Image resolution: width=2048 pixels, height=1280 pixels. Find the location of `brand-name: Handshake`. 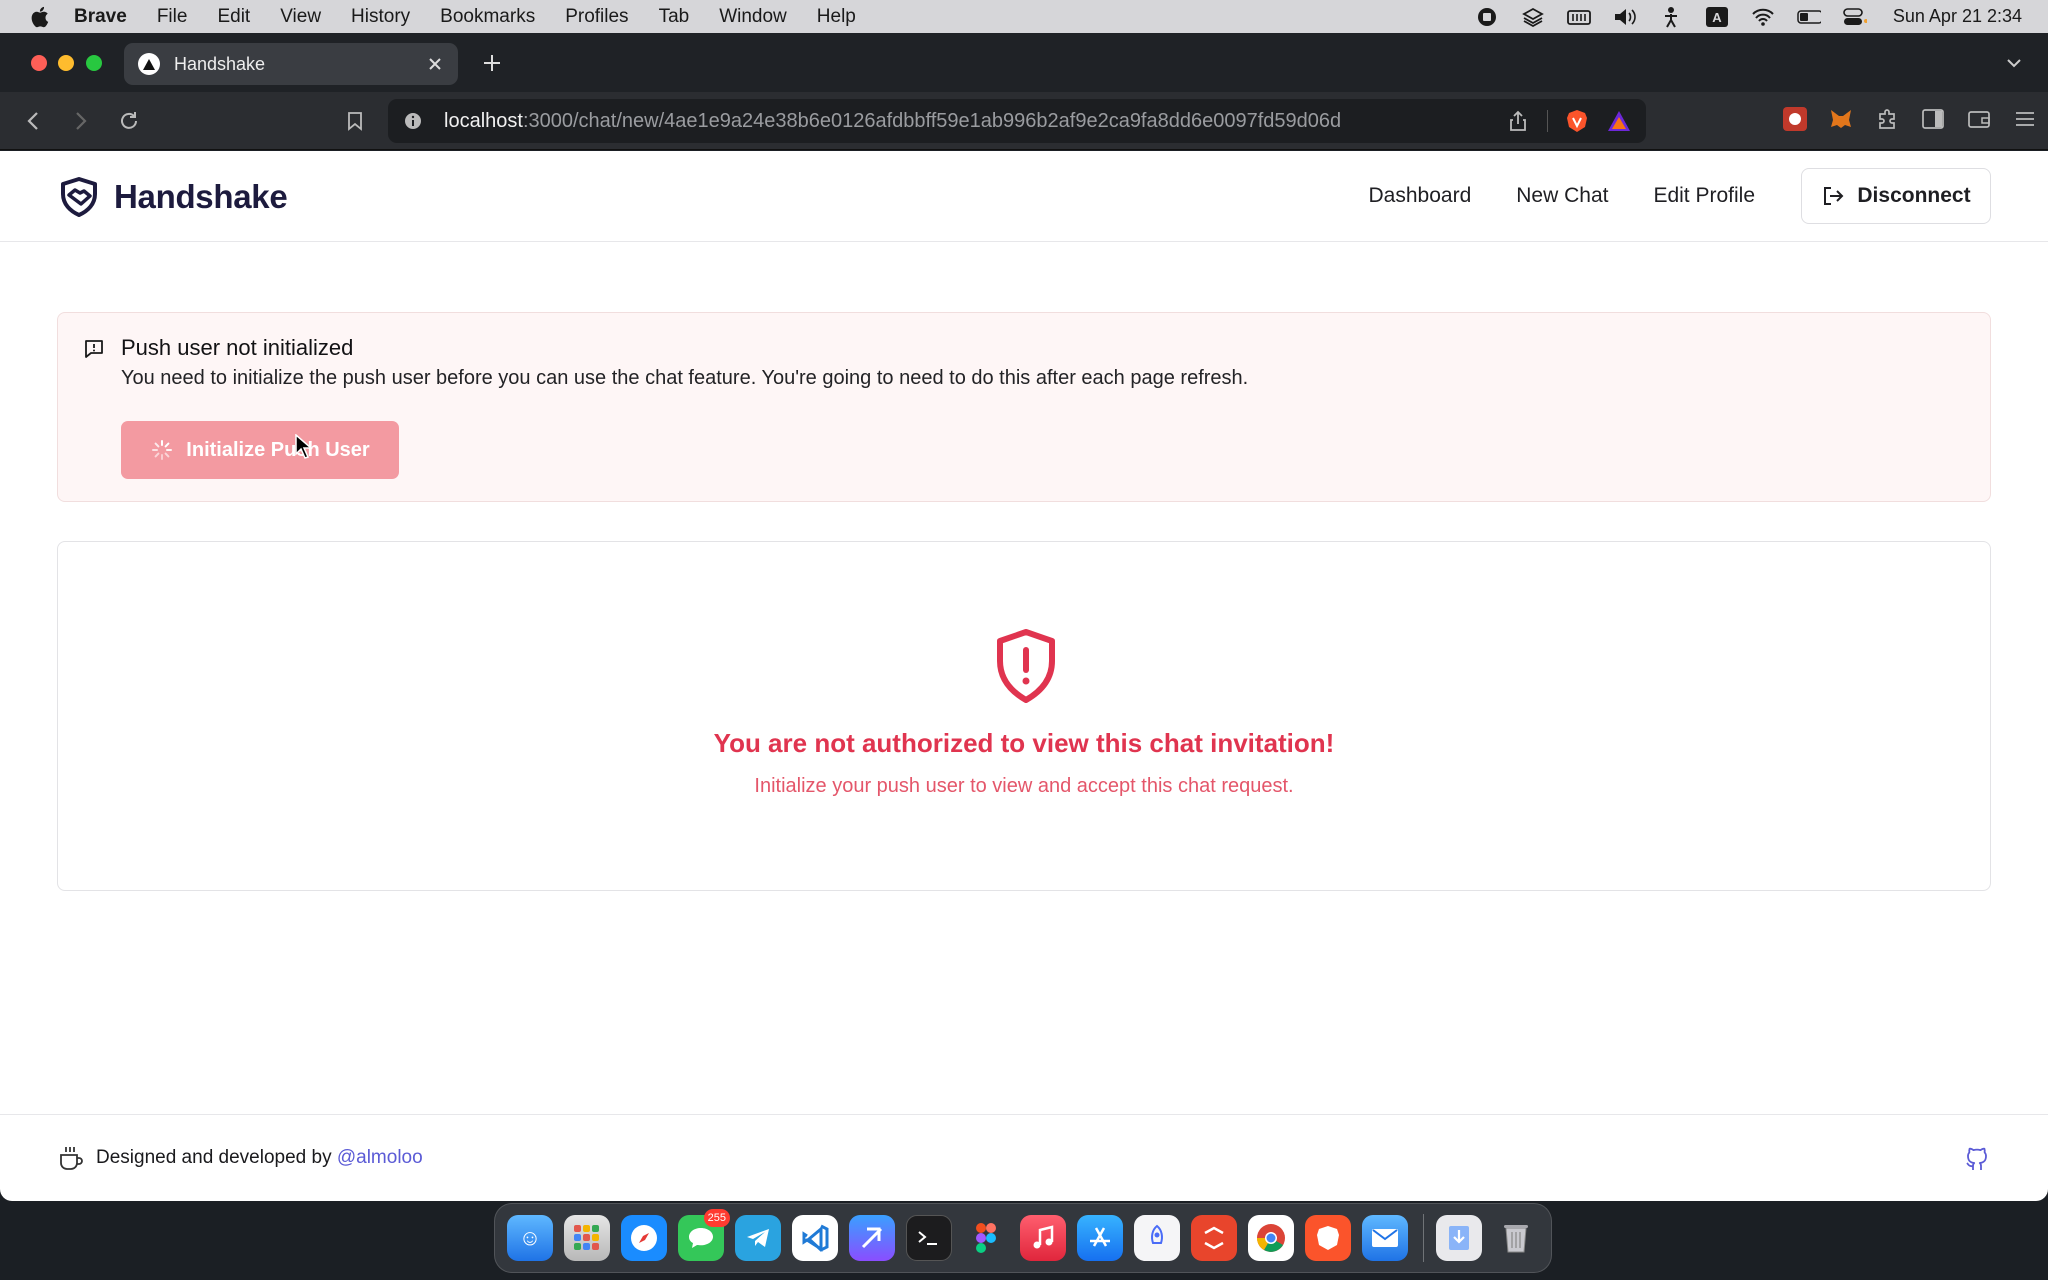

brand-name: Handshake is located at coordinates (201, 196).